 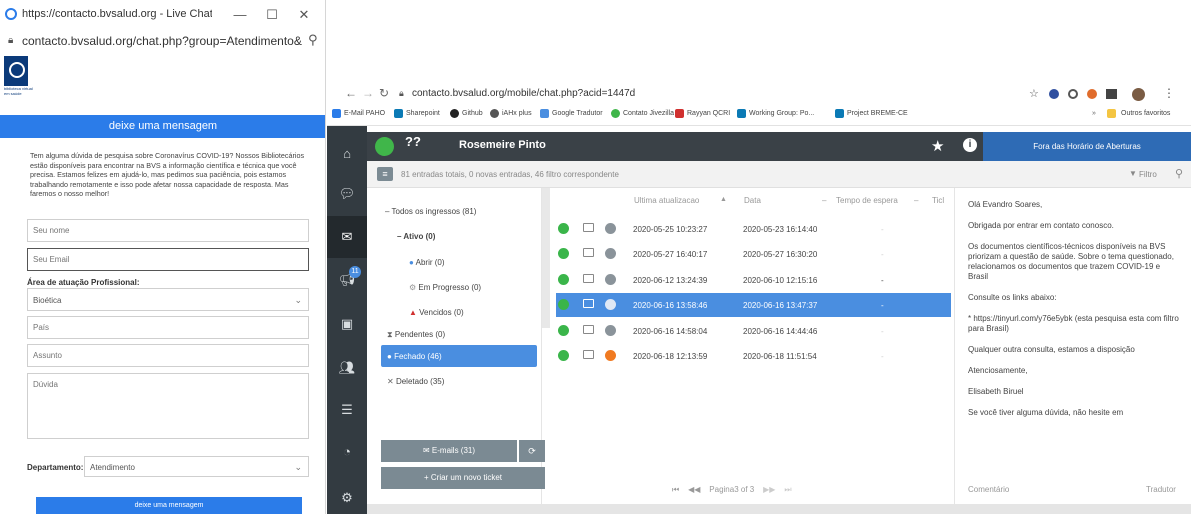 What do you see at coordinates (970, 145) in the screenshot?
I see `info-icon: i` at bounding box center [970, 145].